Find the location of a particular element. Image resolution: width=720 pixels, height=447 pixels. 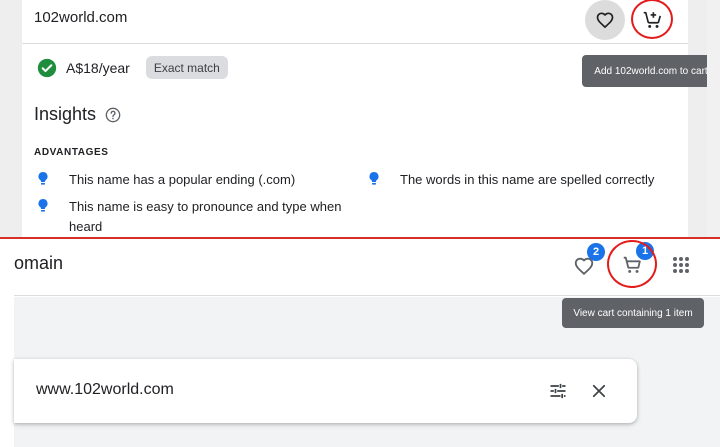

help-outline-icon is located at coordinates (113, 115).